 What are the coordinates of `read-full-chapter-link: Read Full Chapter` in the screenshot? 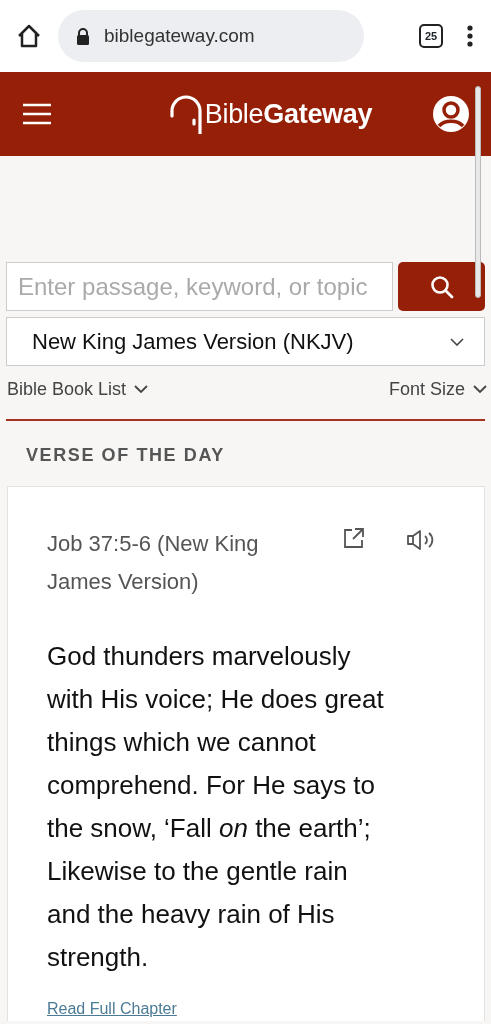 It's located at (112, 1009).